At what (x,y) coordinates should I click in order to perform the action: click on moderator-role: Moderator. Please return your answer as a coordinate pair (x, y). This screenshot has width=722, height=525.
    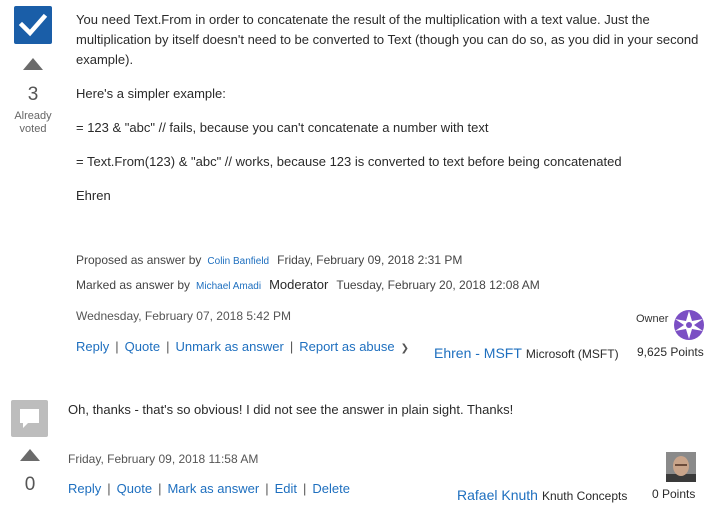
    Looking at the image, I should click on (299, 284).